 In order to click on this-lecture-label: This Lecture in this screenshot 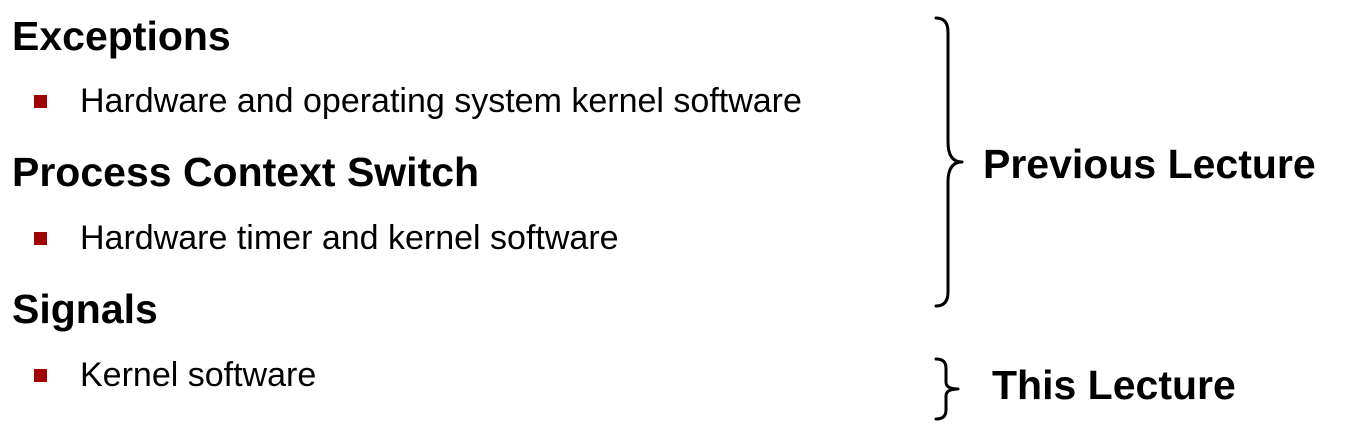, I will do `click(1114, 385)`.